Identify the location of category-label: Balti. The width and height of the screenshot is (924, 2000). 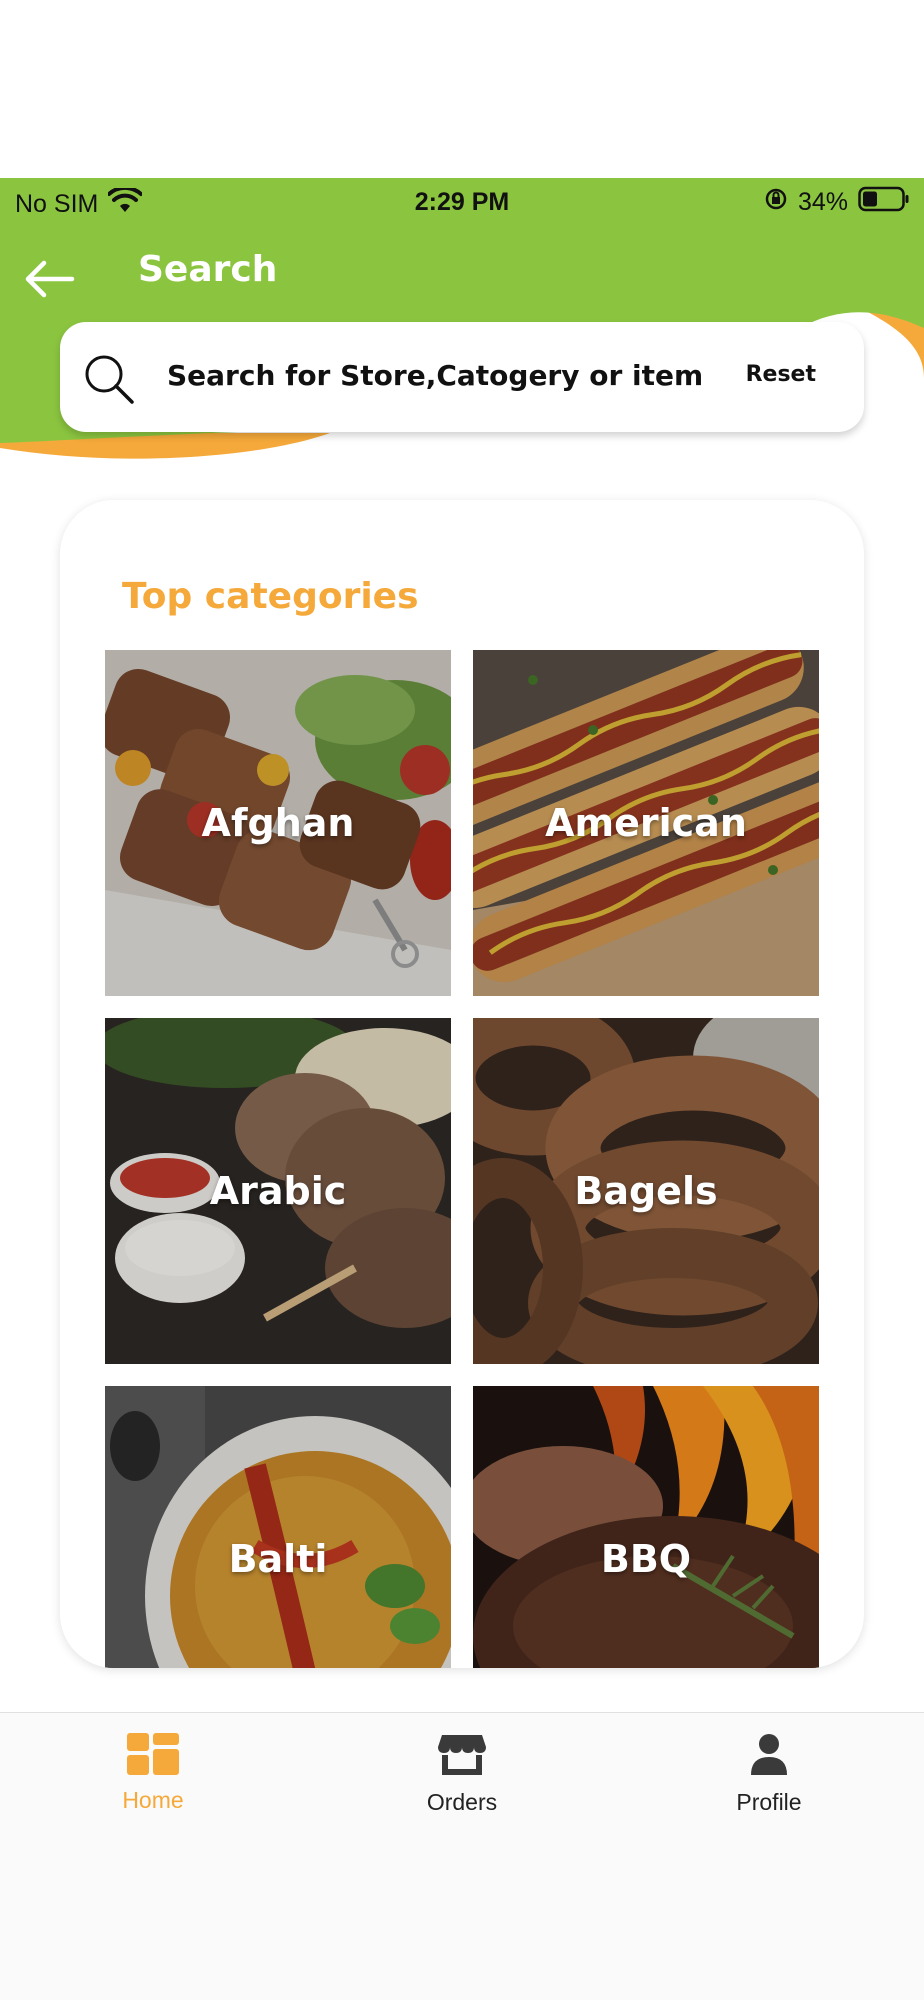
(278, 1559).